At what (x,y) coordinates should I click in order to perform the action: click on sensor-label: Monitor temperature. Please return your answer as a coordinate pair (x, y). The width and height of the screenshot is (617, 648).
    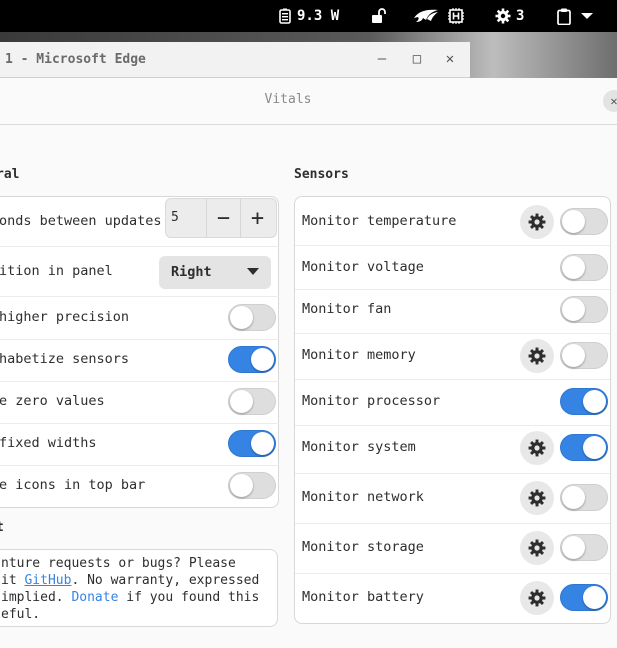
    Looking at the image, I should click on (379, 221).